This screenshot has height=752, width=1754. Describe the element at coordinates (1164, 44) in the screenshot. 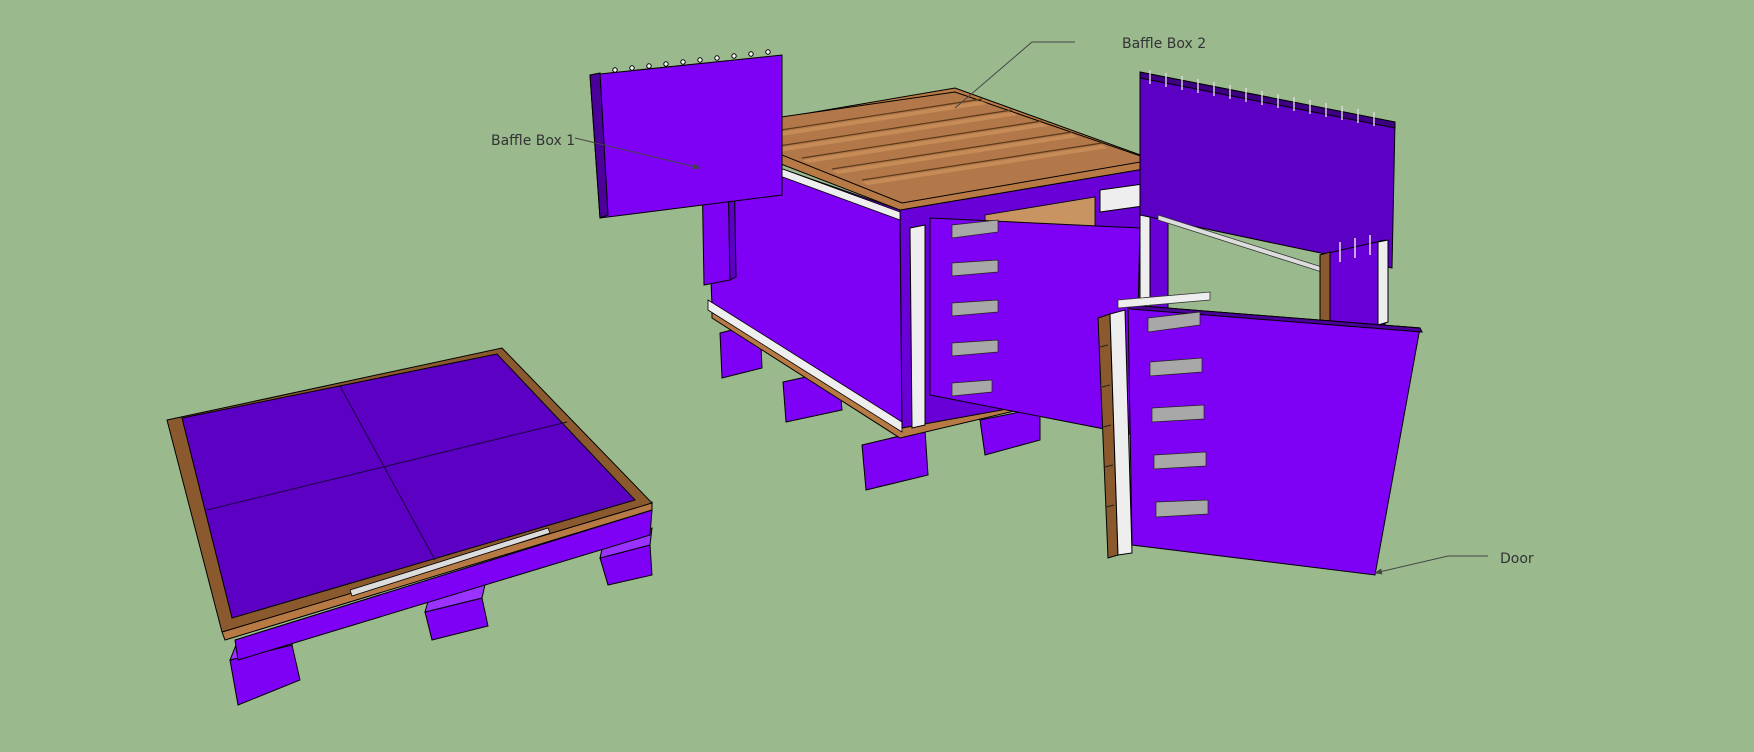

I see `label-baffle-box-2: Baffle Box 2` at that location.